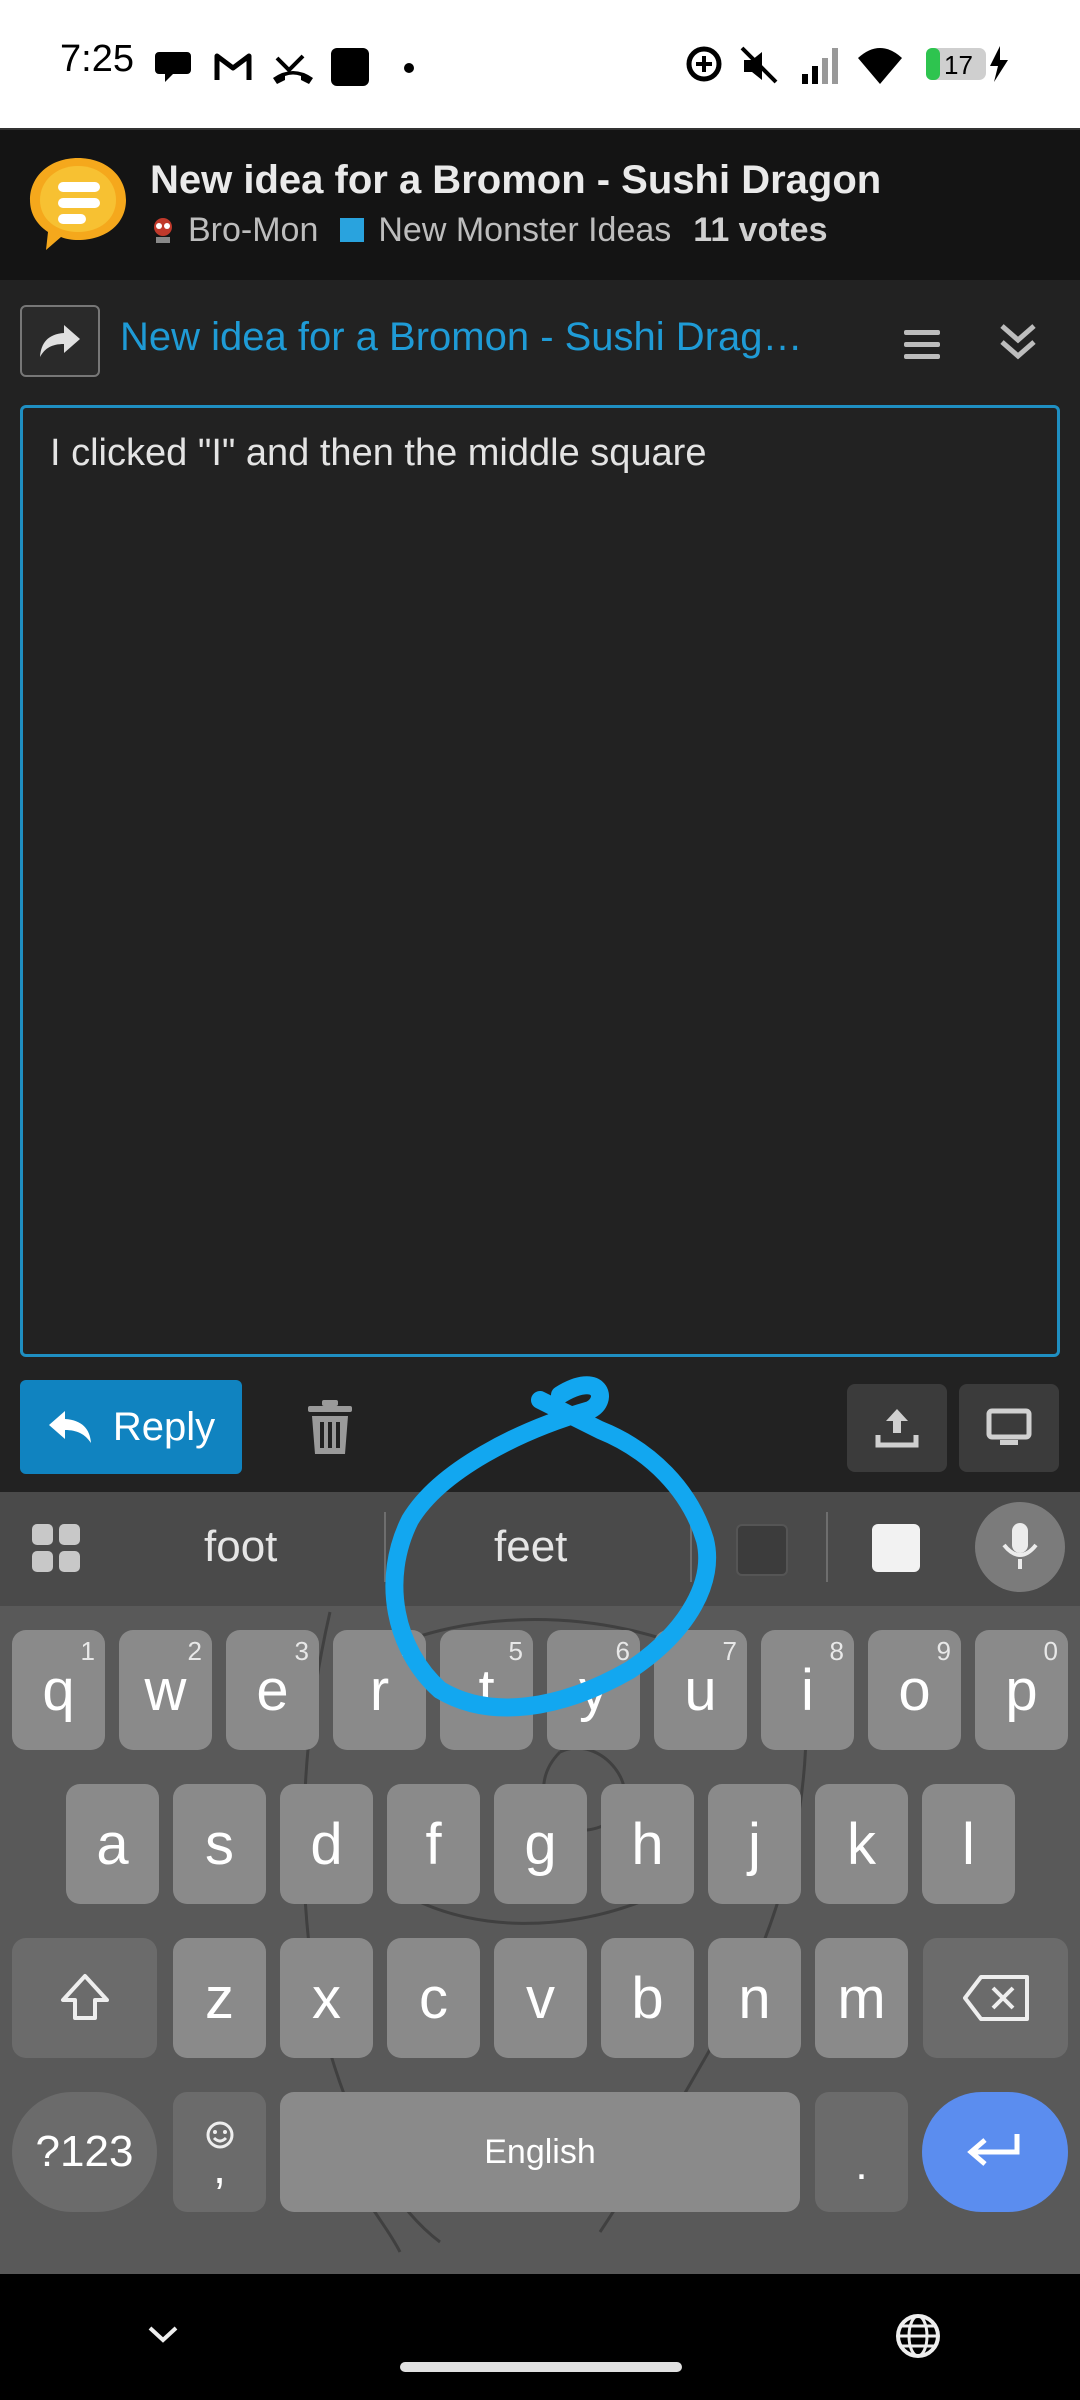 Image resolution: width=1080 pixels, height=2400 pixels. Describe the element at coordinates (524, 230) in the screenshot. I see `category-link: New Monster Ideas` at that location.